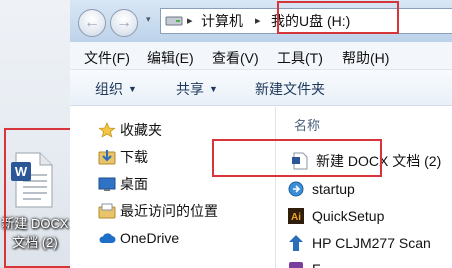 This screenshot has height=268, width=452. Describe the element at coordinates (107, 58) in the screenshot. I see `menu-file: 文件(F)` at that location.